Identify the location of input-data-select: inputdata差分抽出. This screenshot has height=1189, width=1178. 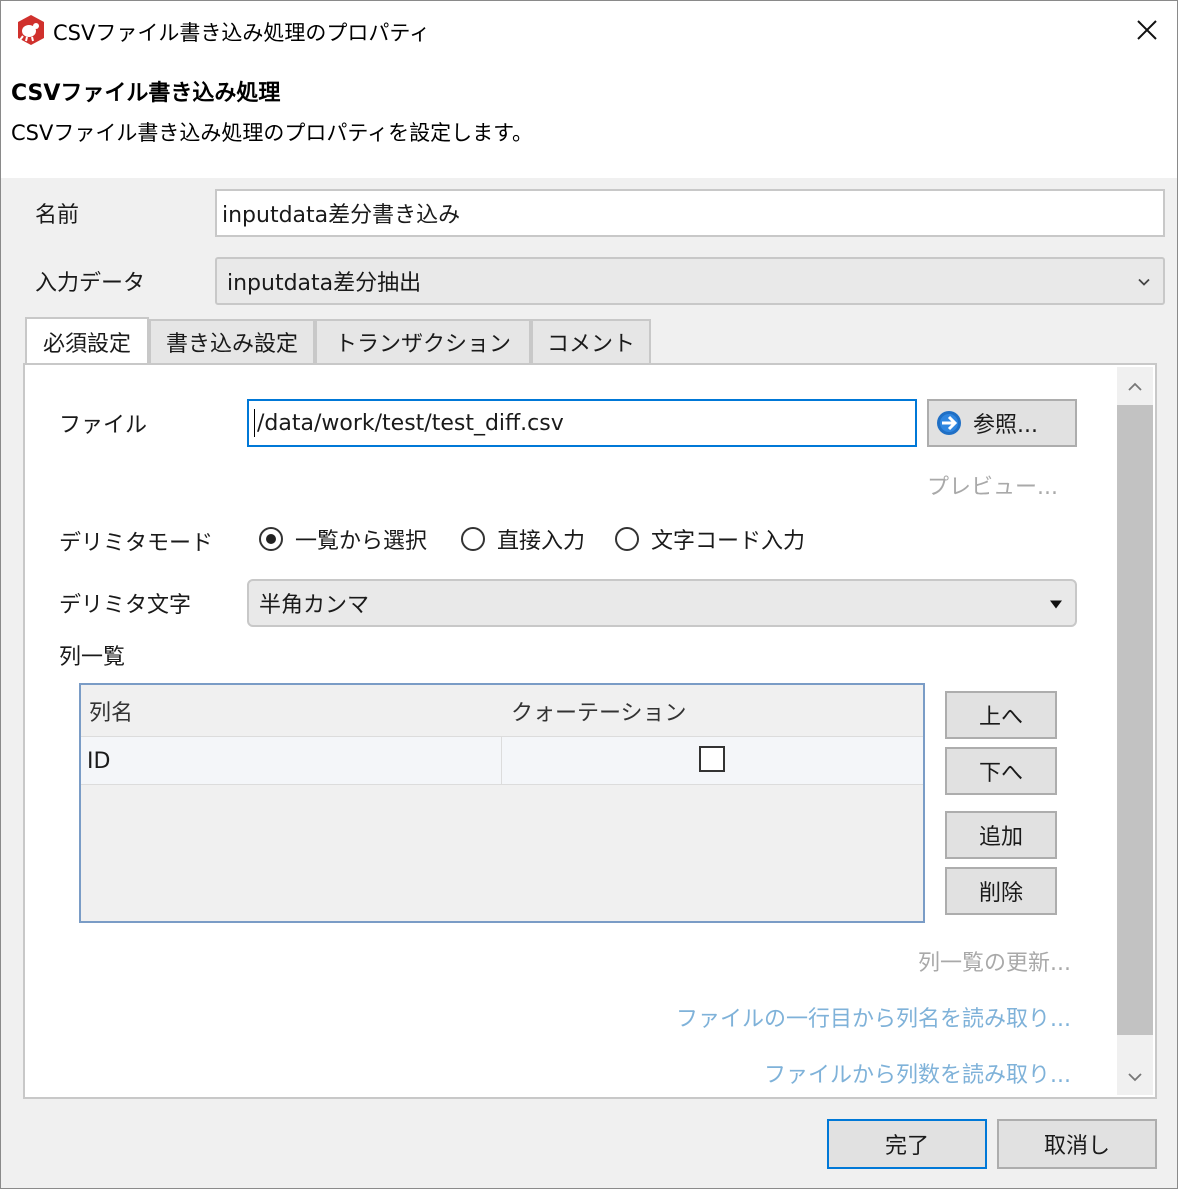
(690, 281).